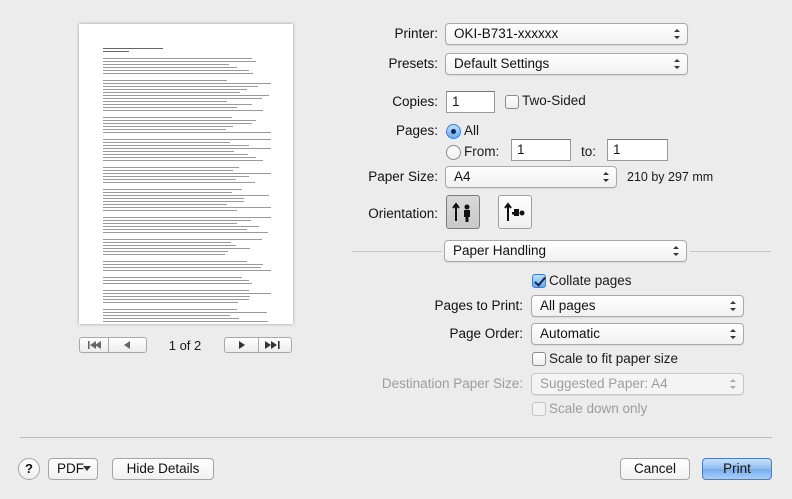  Describe the element at coordinates (637, 150) in the screenshot. I see `pages-to-field: 1` at that location.